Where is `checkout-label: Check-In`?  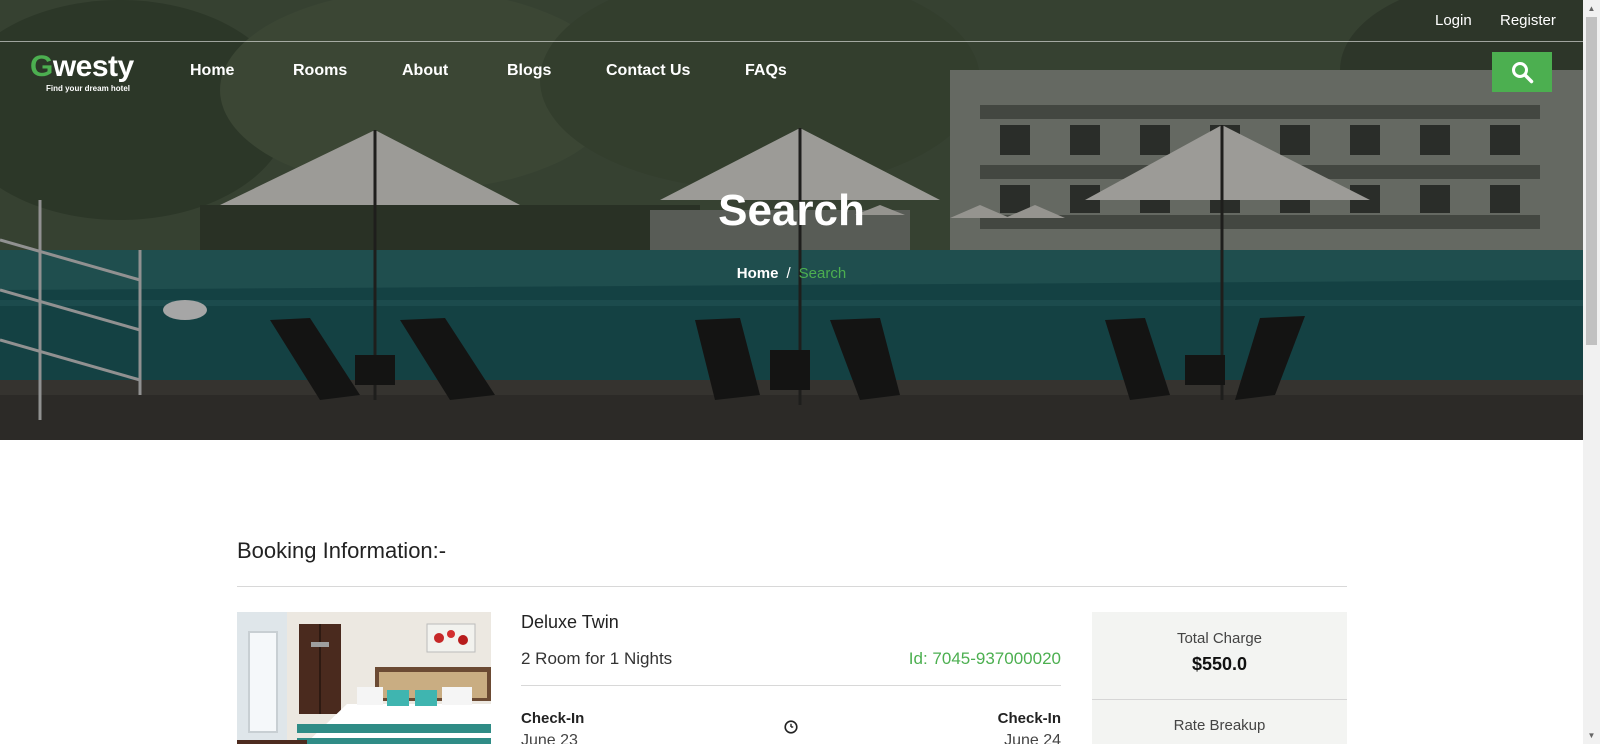
checkout-label: Check-In is located at coordinates (1029, 718).